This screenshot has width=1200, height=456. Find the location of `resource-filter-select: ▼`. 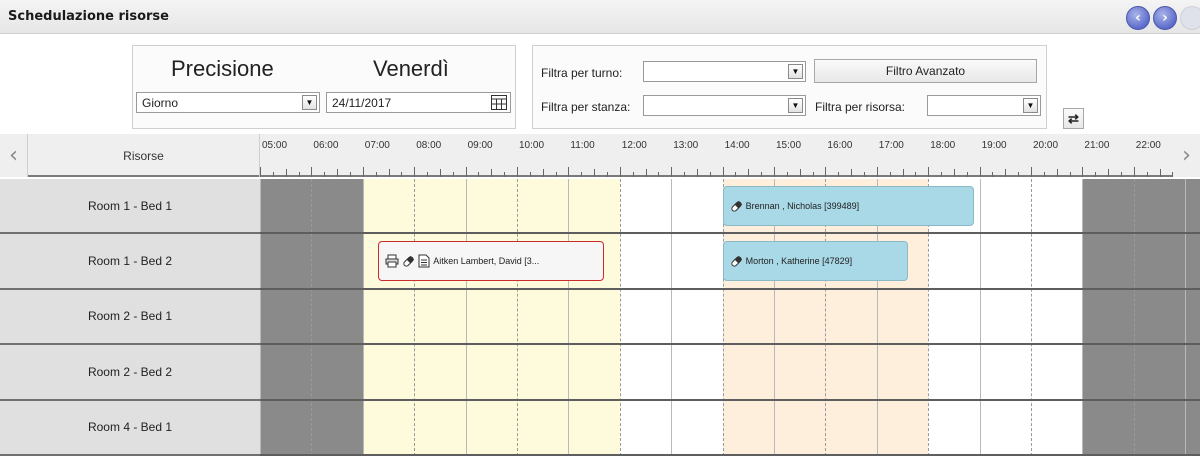

resource-filter-select: ▼ is located at coordinates (984, 105).